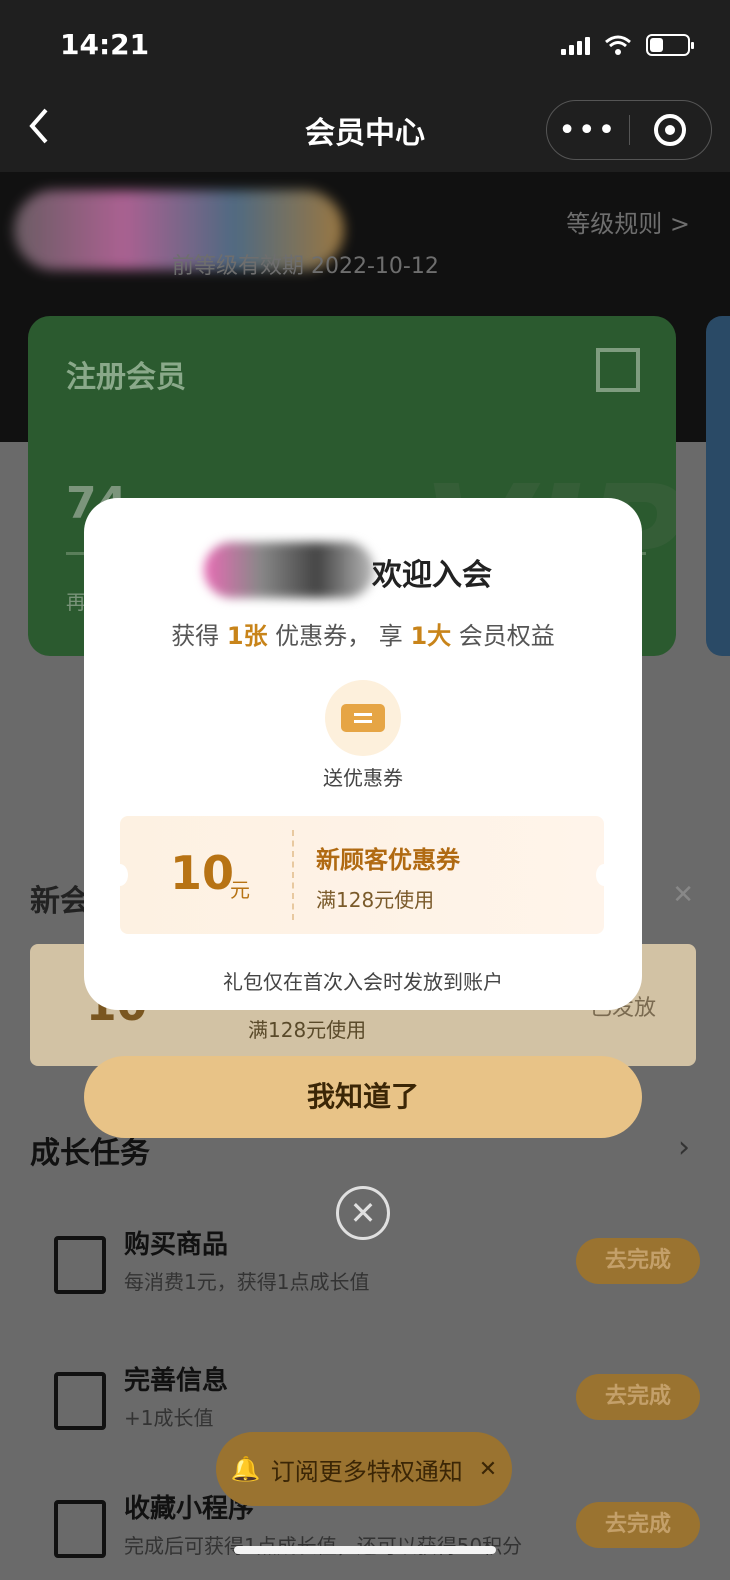  I want to click on task-desc: 每消费1元，获得1点成长值, so click(247, 1282).